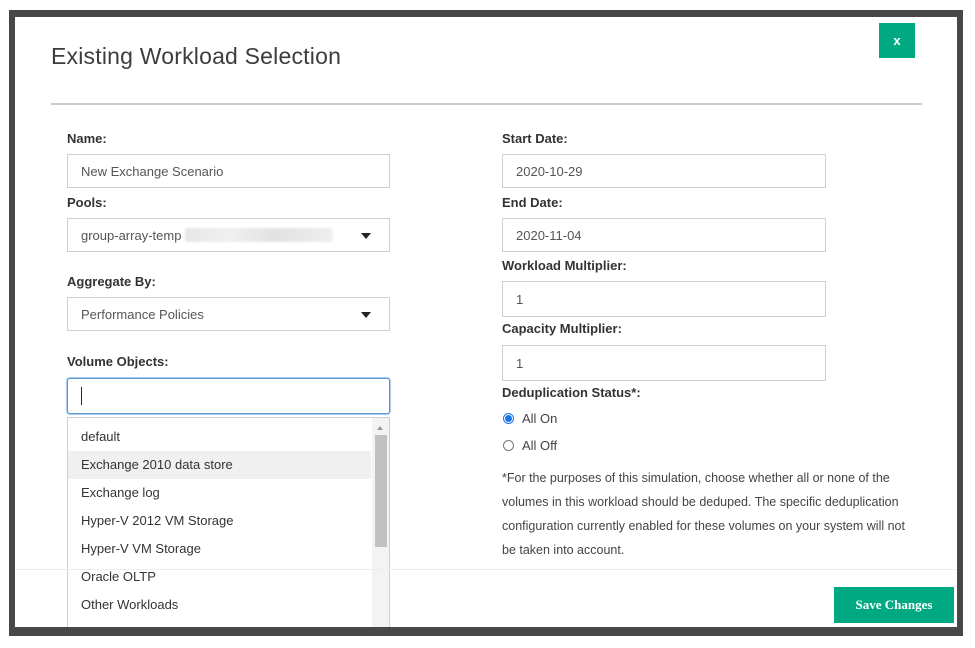 The width and height of the screenshot is (975, 648). What do you see at coordinates (664, 363) in the screenshot?
I see `capacity-multiplier-field: 1` at bounding box center [664, 363].